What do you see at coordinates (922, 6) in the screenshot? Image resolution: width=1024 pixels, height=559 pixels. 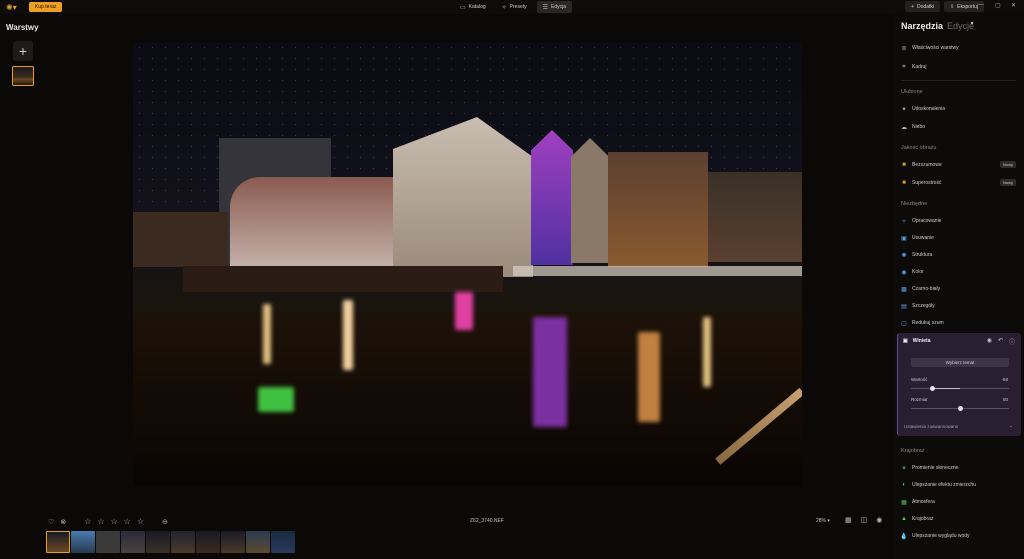 I see `add-ons-button: + Dodatki` at bounding box center [922, 6].